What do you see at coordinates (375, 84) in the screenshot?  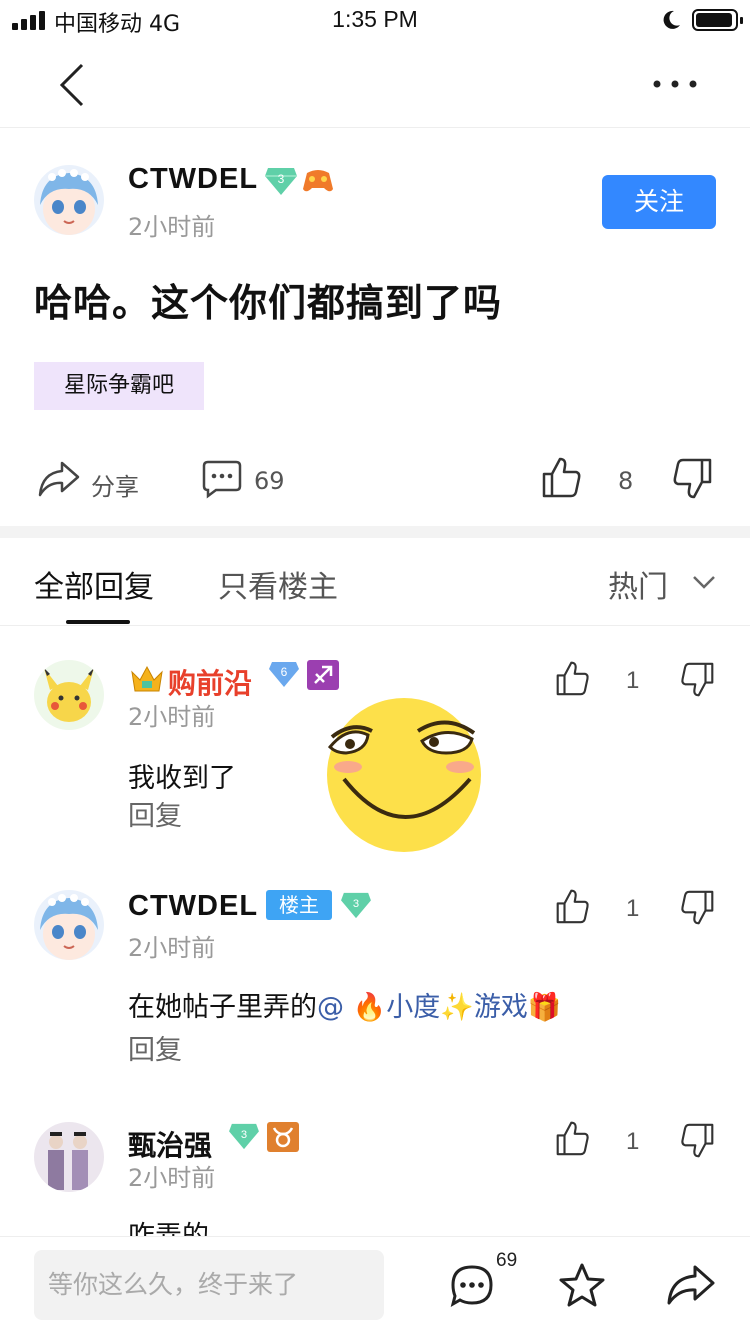 I see `nav-bar` at bounding box center [375, 84].